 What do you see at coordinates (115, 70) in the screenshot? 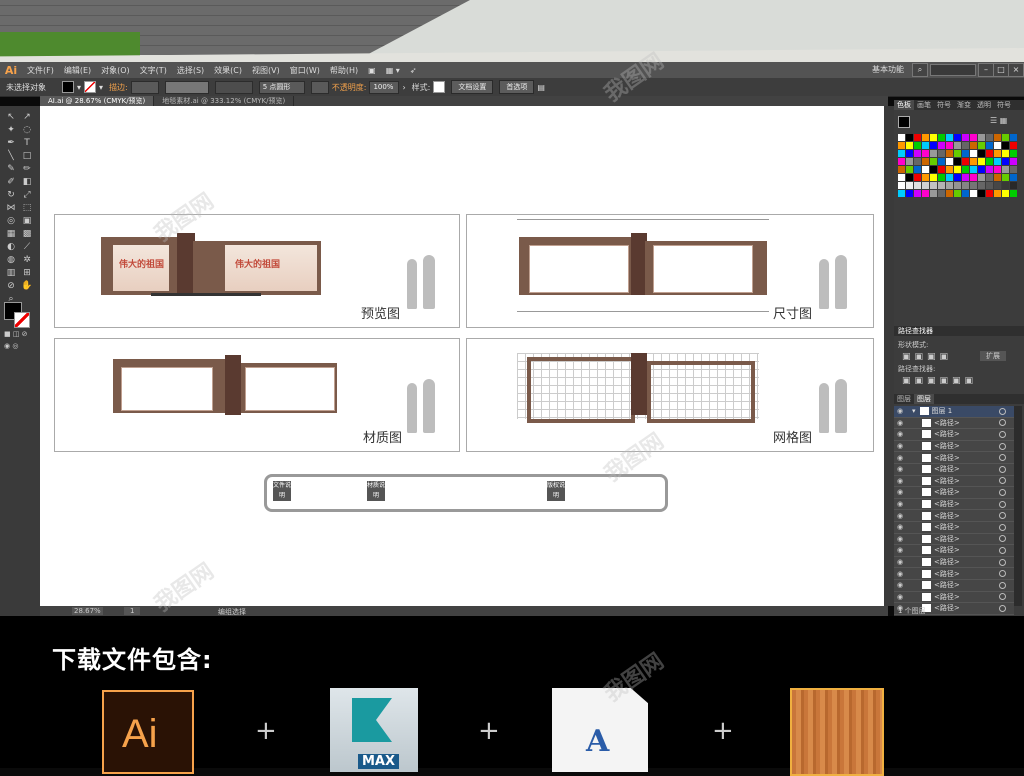
I see `menu-object: 对象(O)` at bounding box center [115, 70].